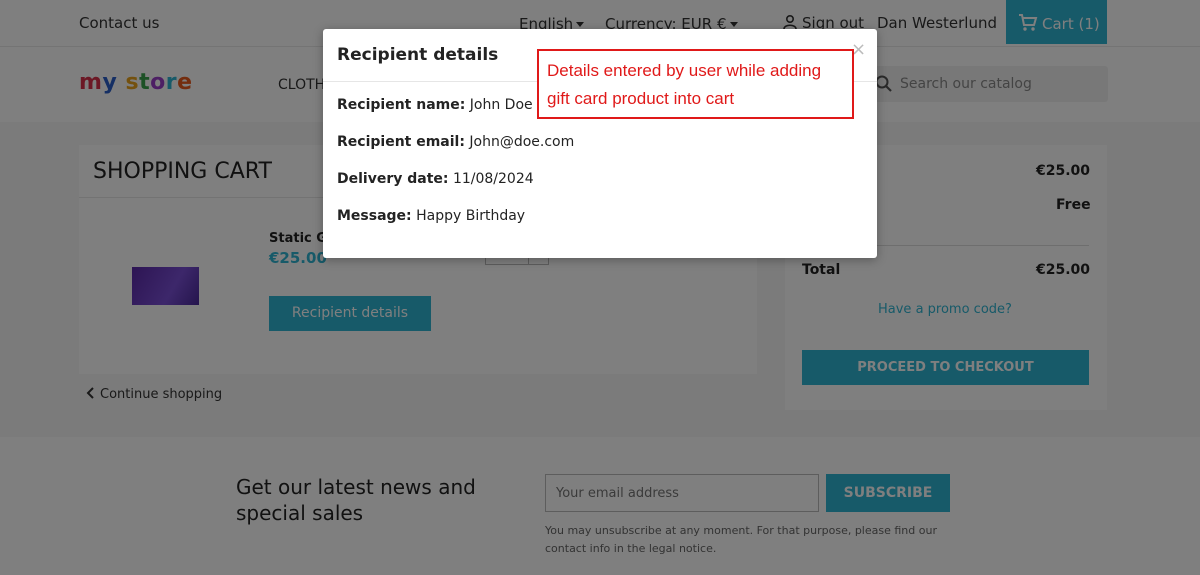 The image size is (1200, 575). I want to click on recipient-email-row: Recipient email: John@doe.com, so click(455, 142).